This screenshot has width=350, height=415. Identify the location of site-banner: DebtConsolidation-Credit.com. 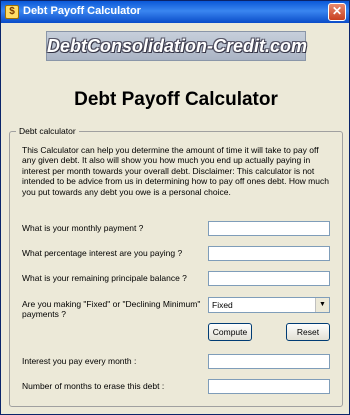
(176, 46).